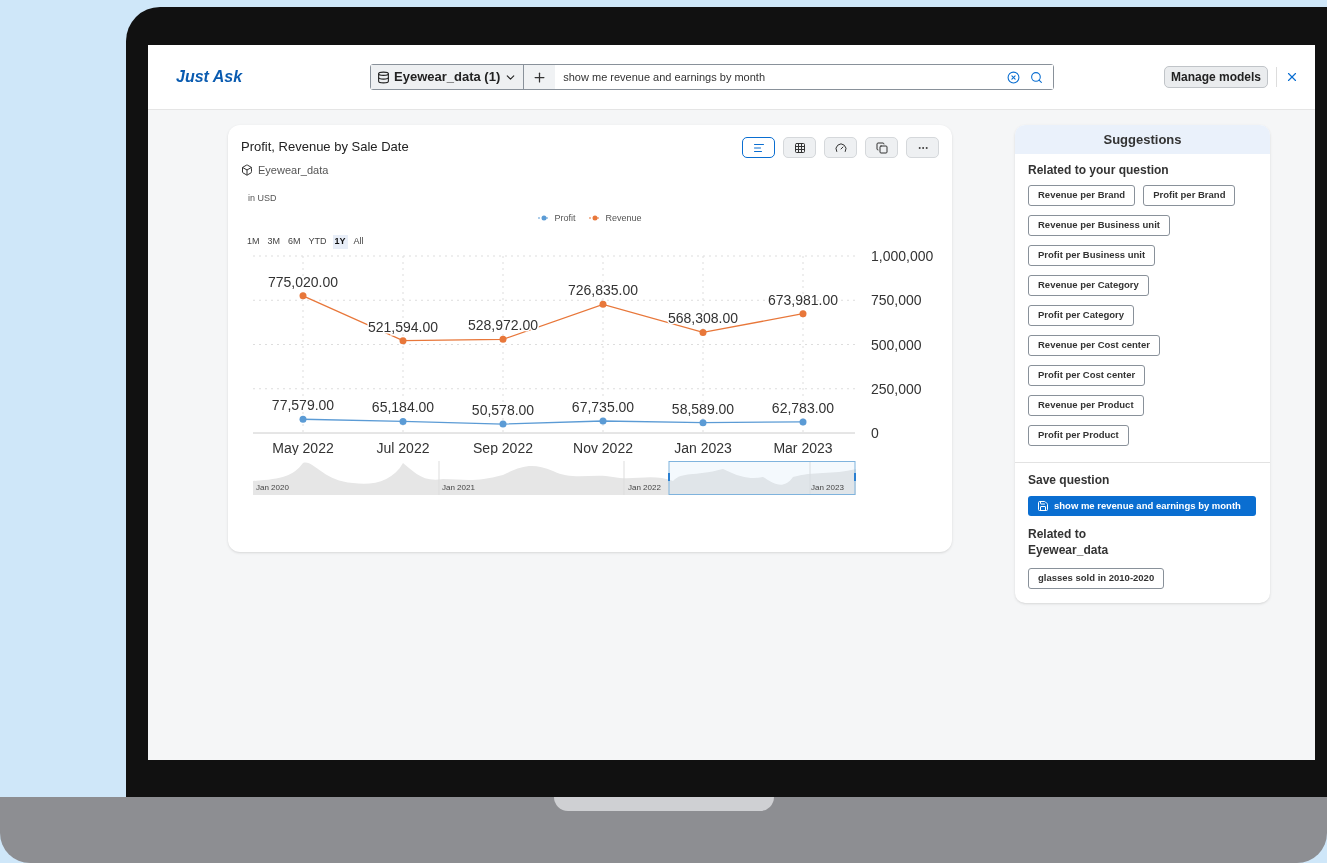  I want to click on data-label: 568,308.00, so click(703, 318).